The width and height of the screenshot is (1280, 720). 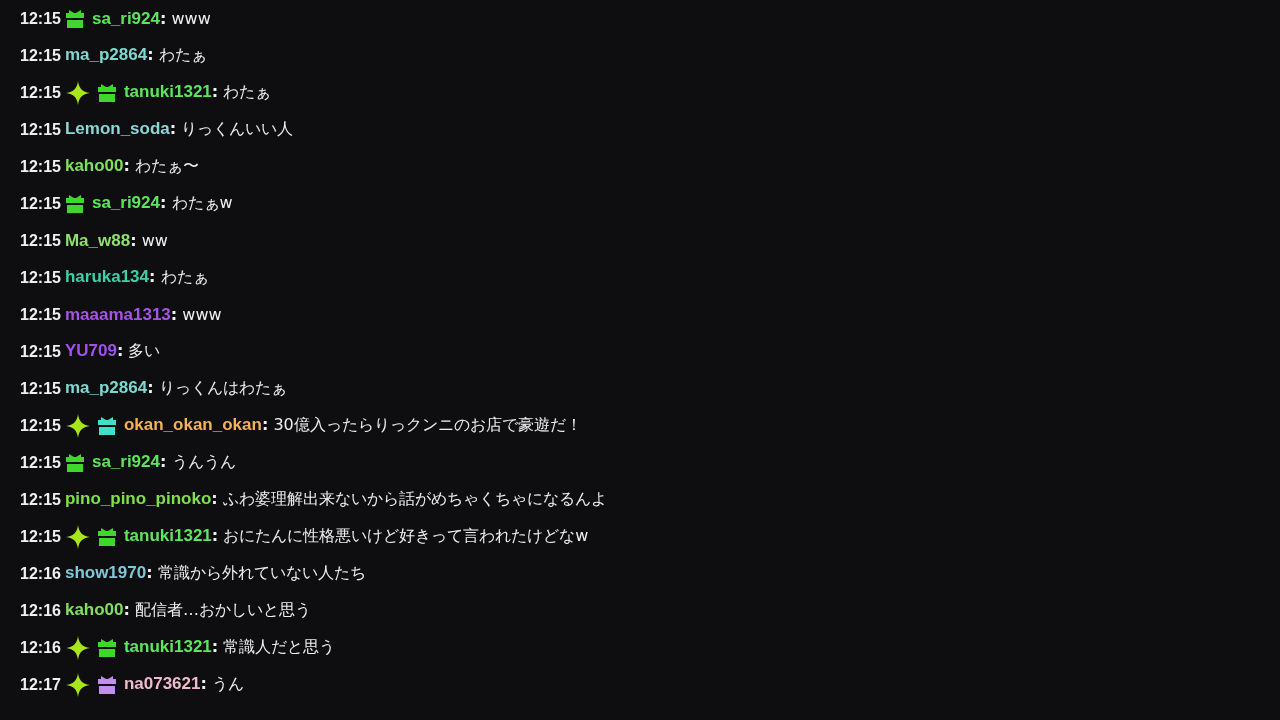 What do you see at coordinates (179, 129) in the screenshot?
I see `chat-message: Lemon_soda: りっくんいい人` at bounding box center [179, 129].